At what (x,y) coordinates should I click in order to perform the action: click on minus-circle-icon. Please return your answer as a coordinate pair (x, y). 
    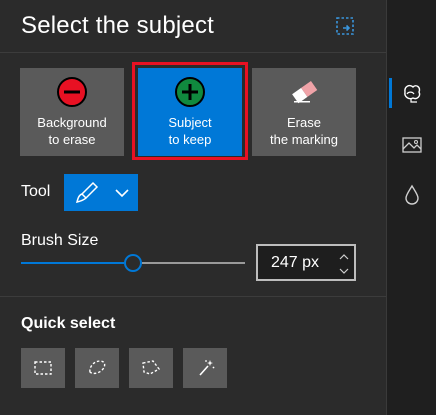
    Looking at the image, I should click on (72, 92).